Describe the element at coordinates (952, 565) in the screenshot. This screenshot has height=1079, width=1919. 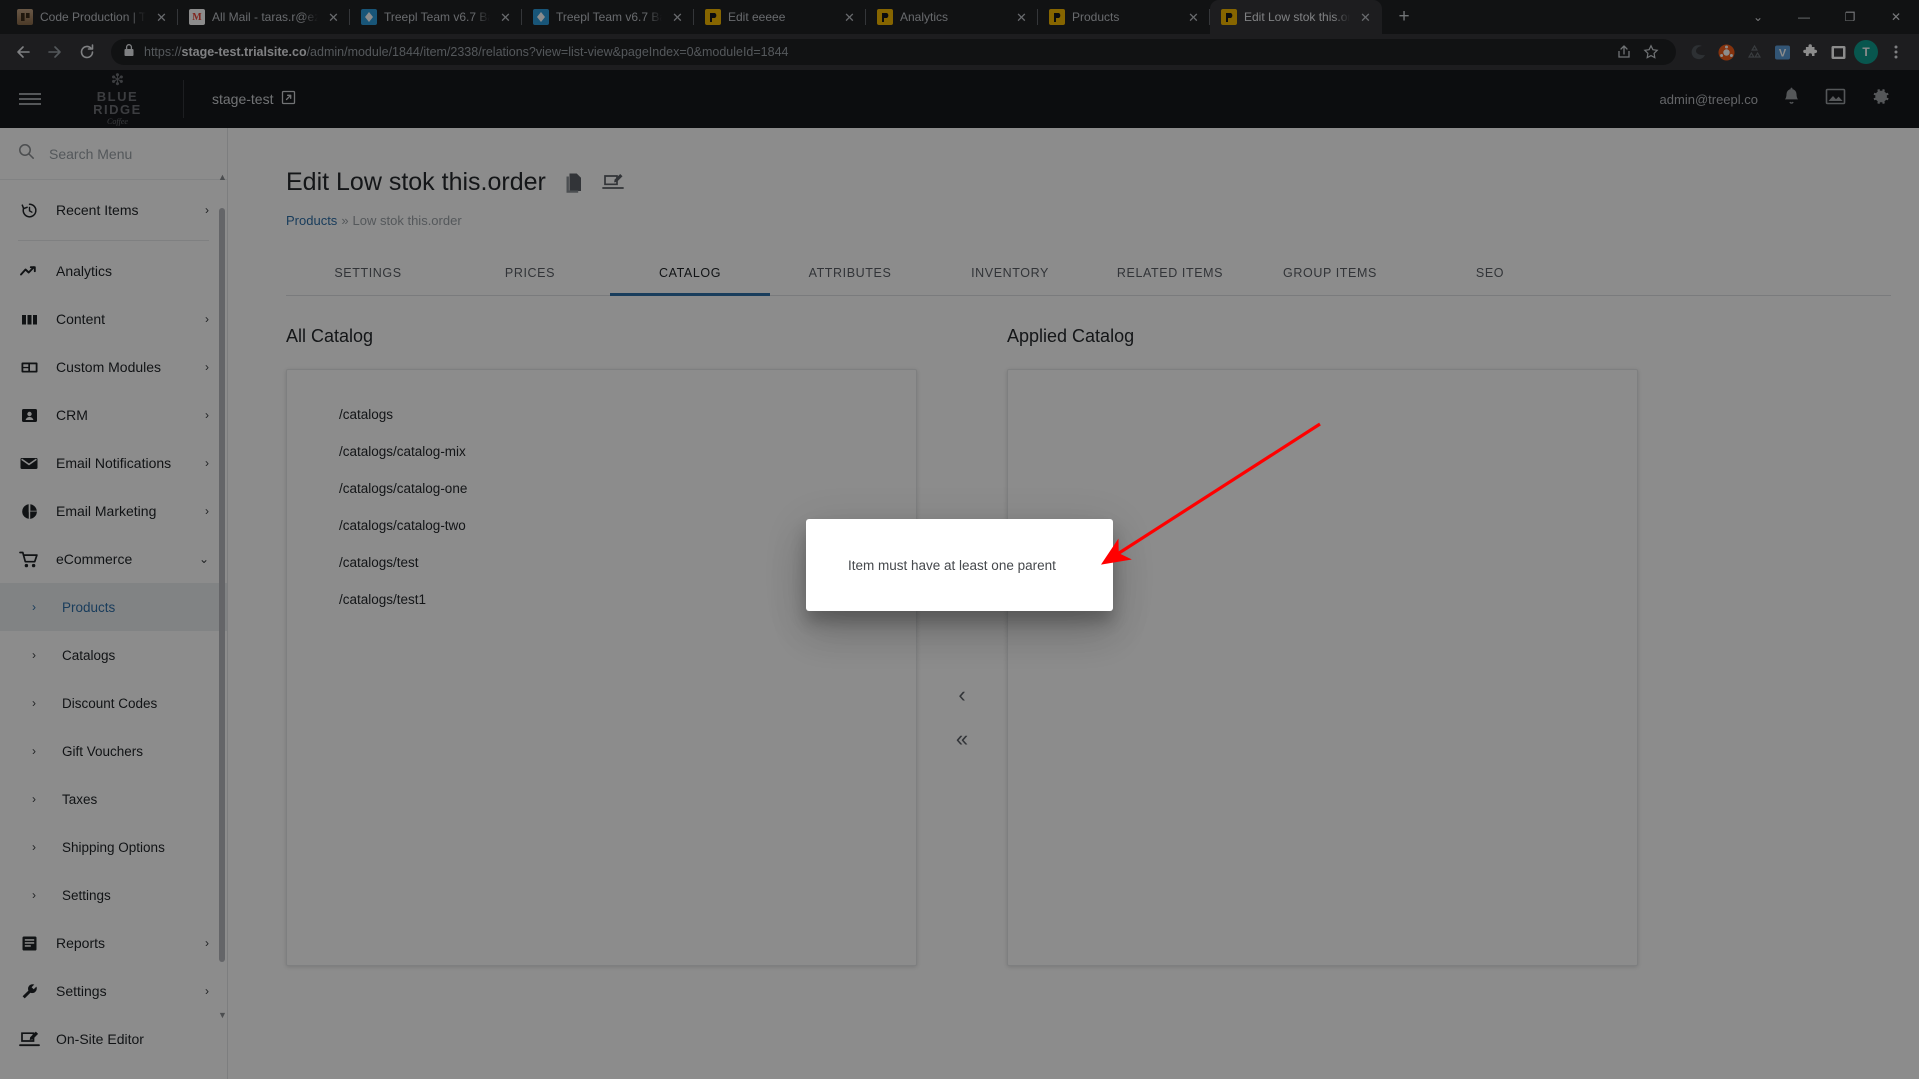
I see `alert-message: Item must have at least one parent` at that location.